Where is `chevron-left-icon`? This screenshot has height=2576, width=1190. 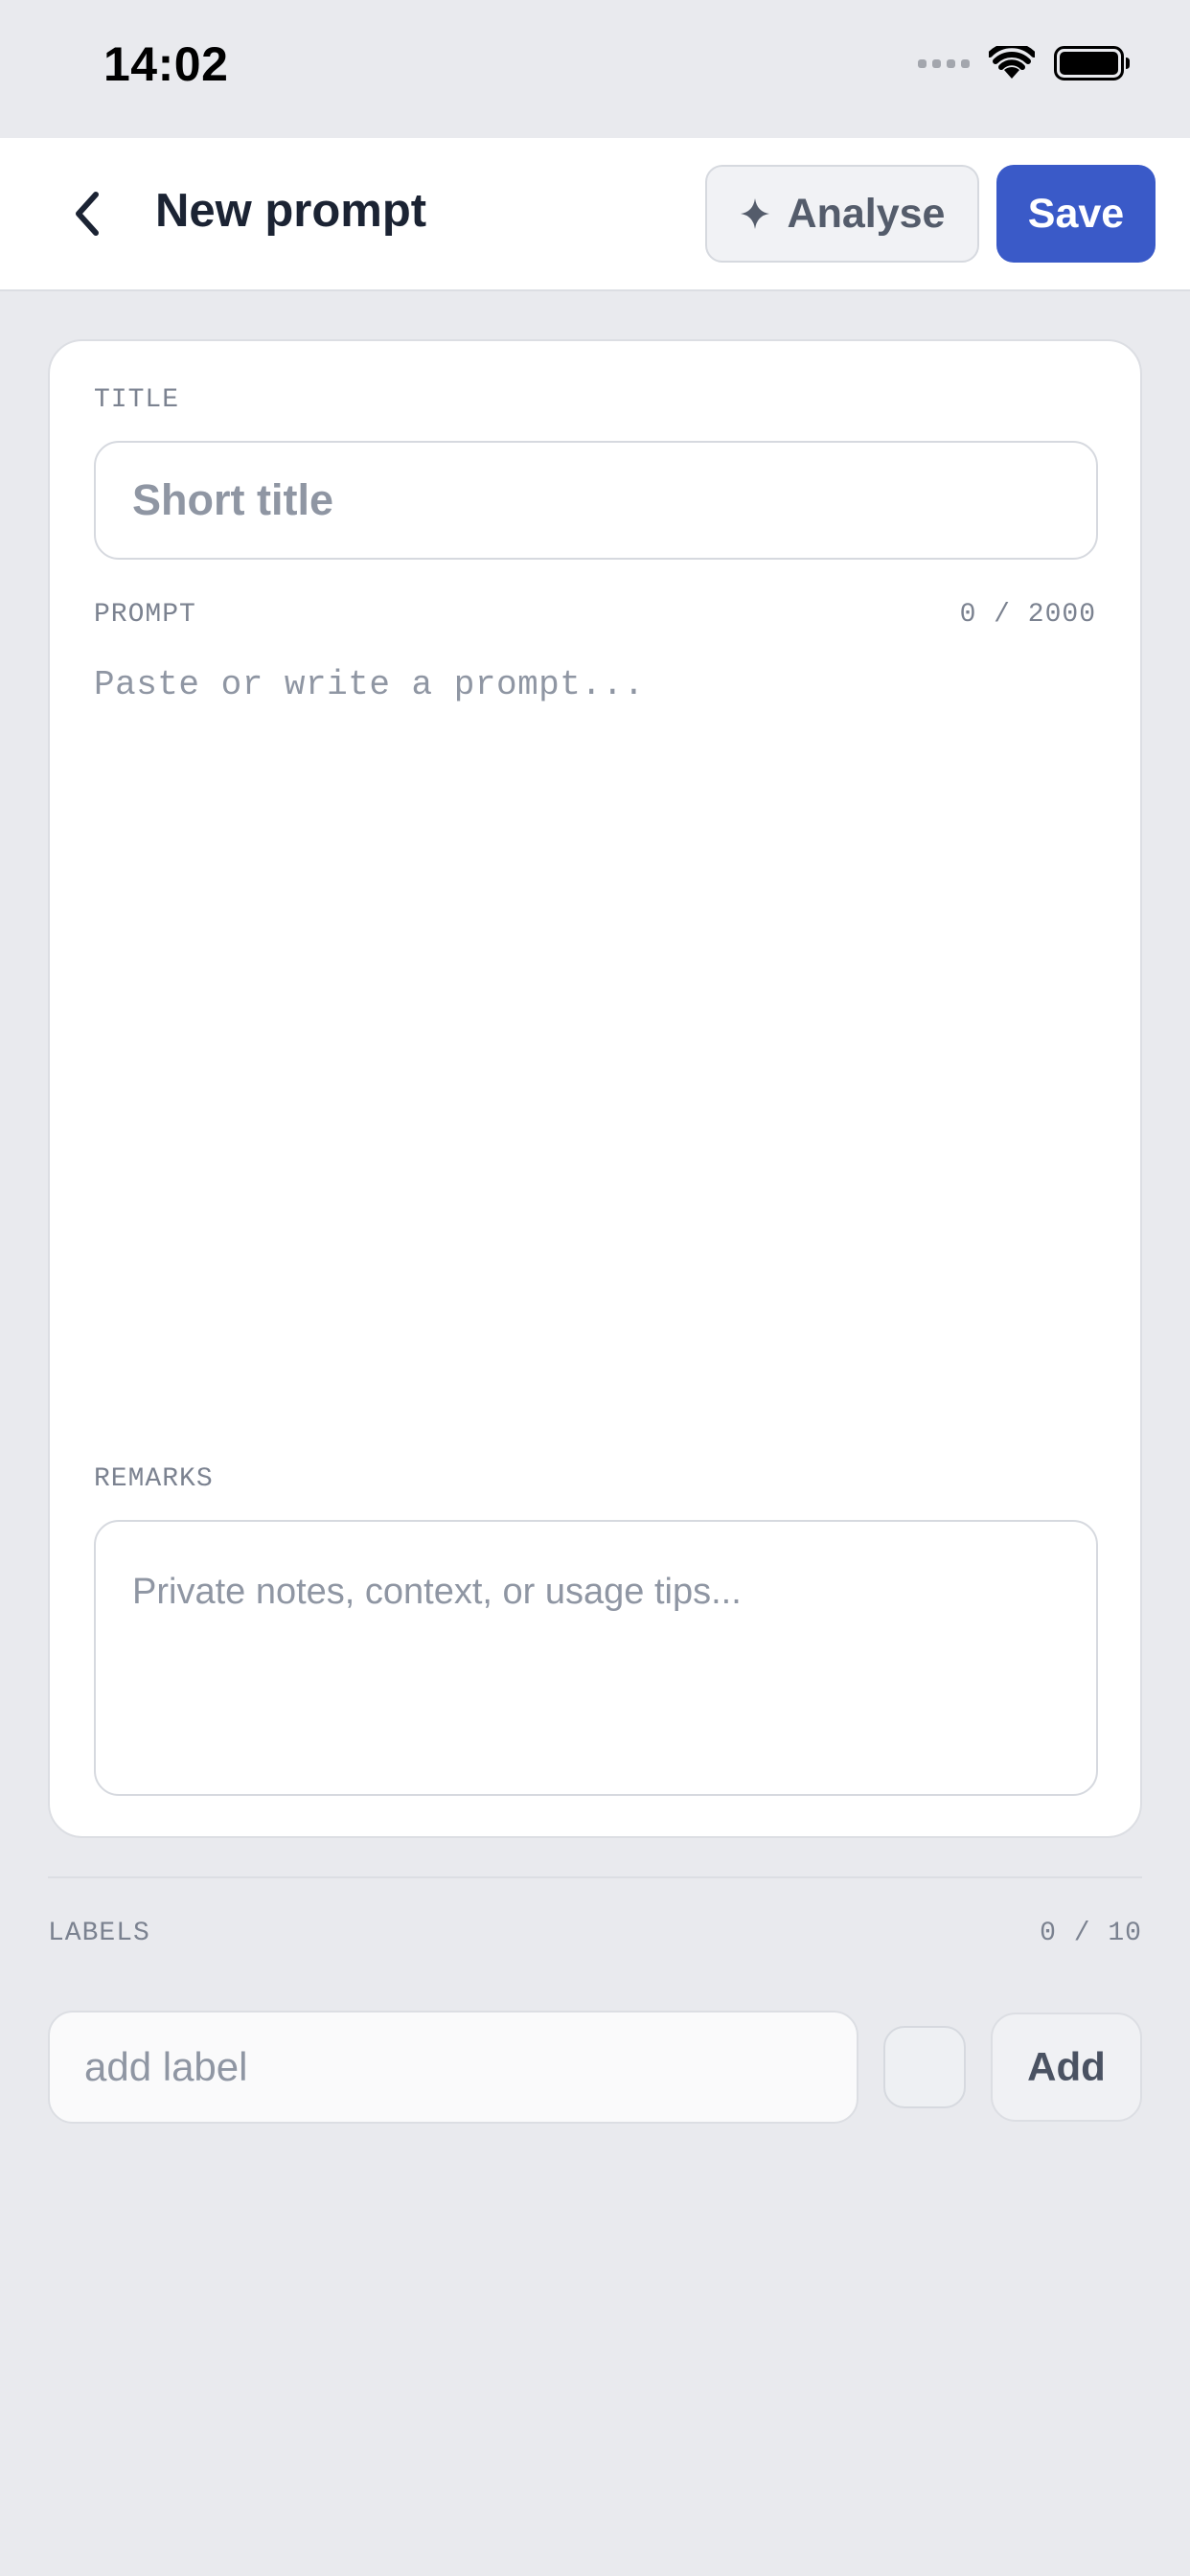 chevron-left-icon is located at coordinates (88, 214).